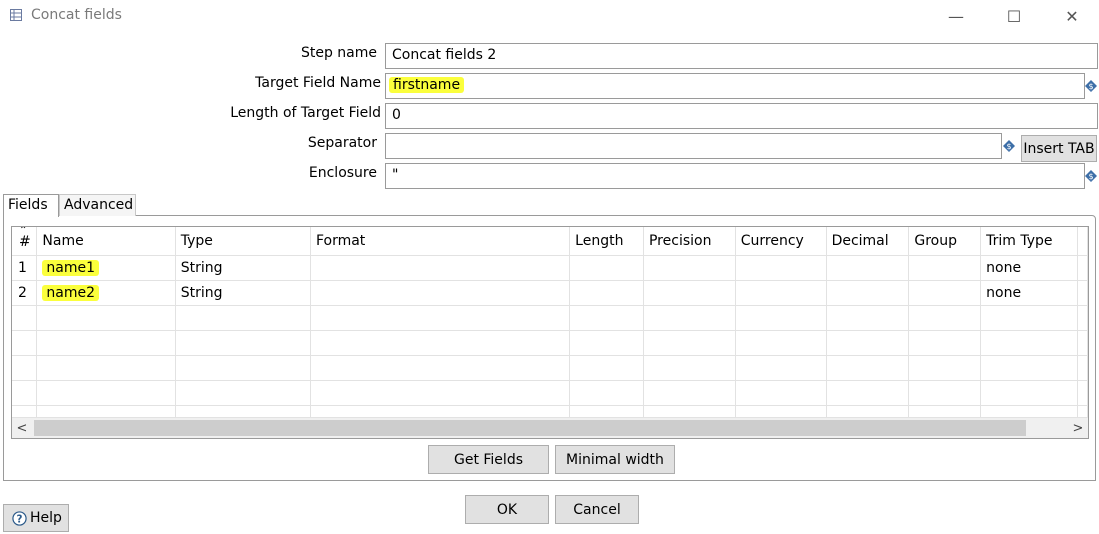  Describe the element at coordinates (395, 175) in the screenshot. I see `enclosure-value: "` at that location.